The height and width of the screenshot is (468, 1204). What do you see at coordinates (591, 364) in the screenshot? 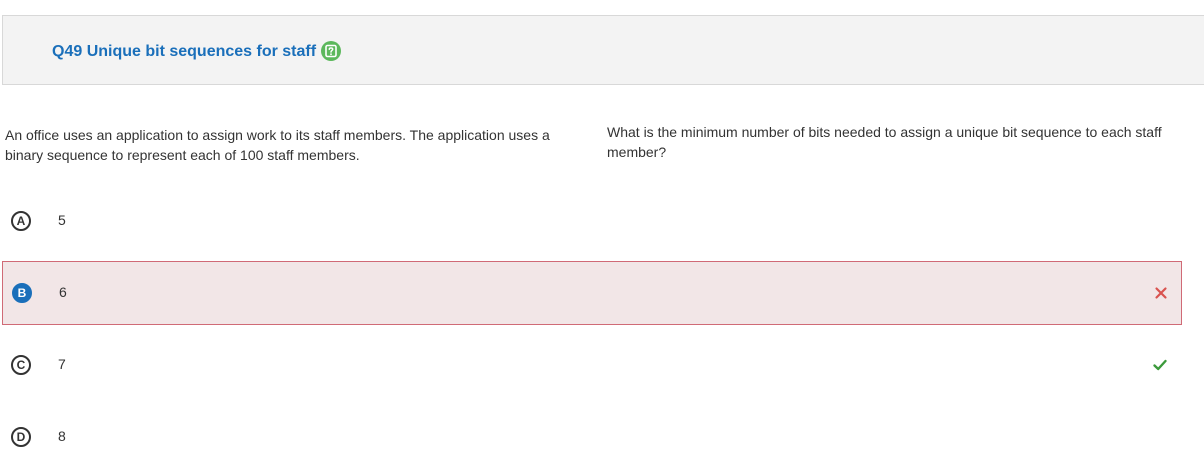
I see `answer-option-c: C 7` at bounding box center [591, 364].